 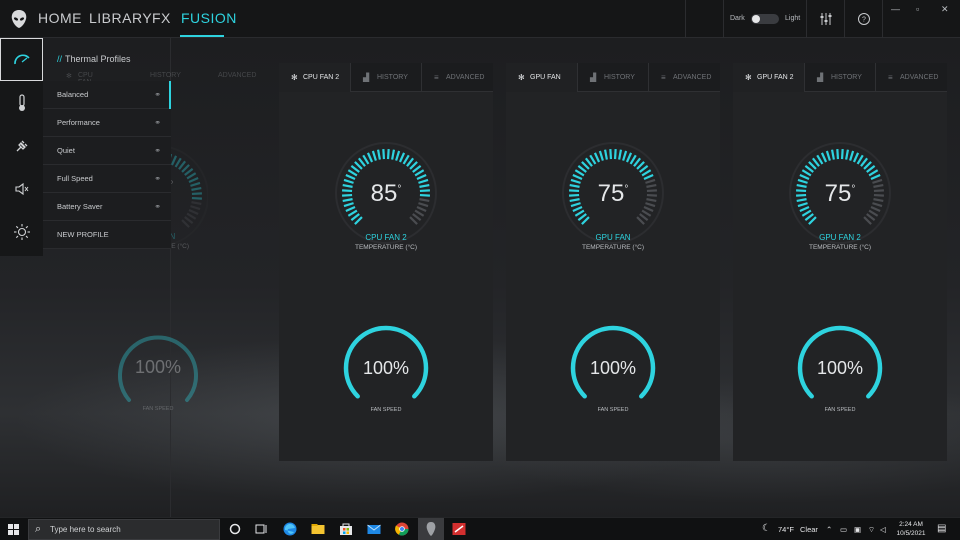 I want to click on theme-dark-label: Dark, so click(x=737, y=18).